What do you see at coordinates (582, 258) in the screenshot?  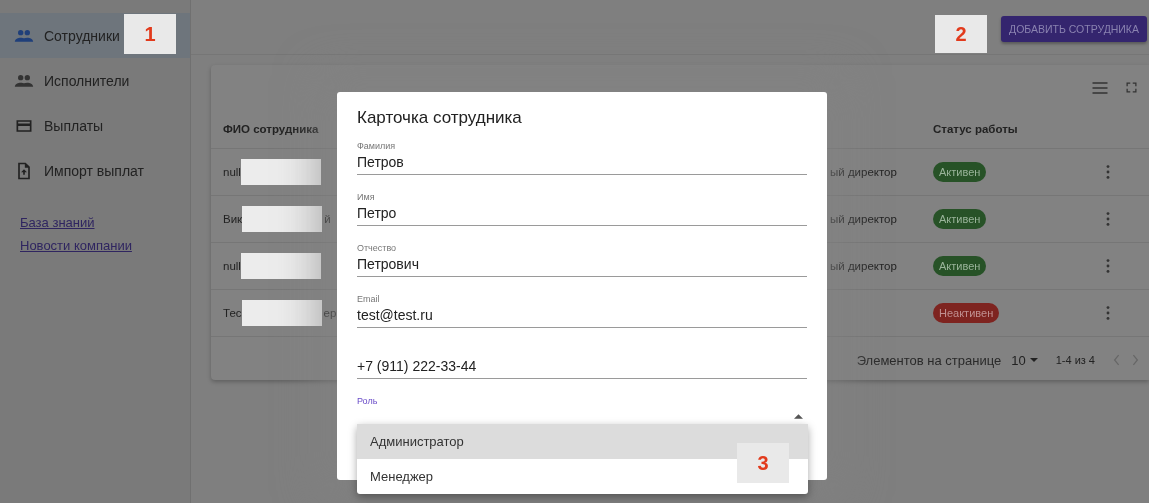 I see `text-field: Отчество Петрович` at bounding box center [582, 258].